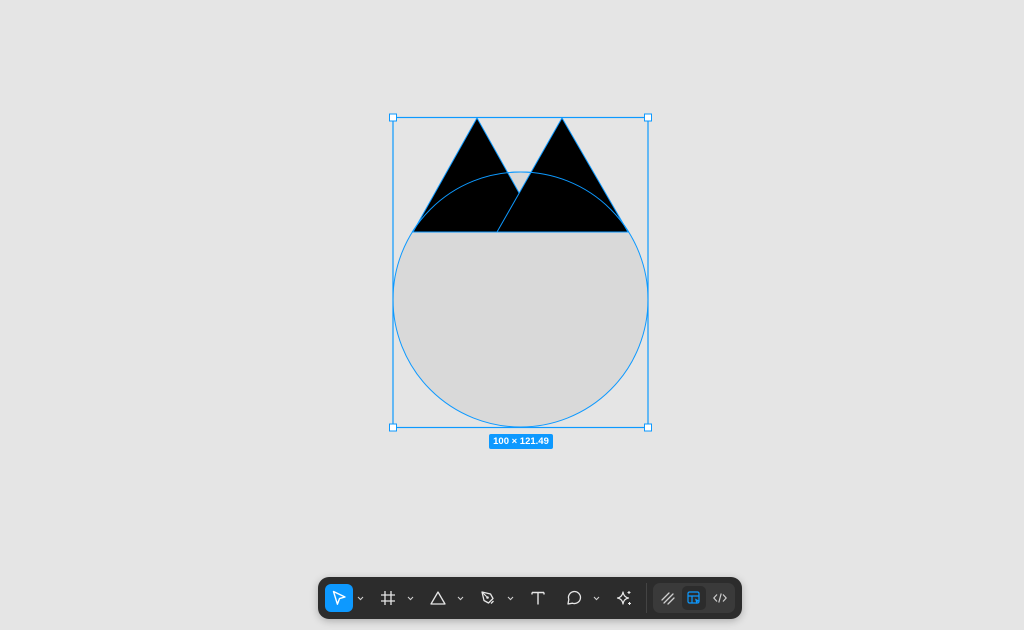  I want to click on pen-tool-dropdown, so click(510, 598).